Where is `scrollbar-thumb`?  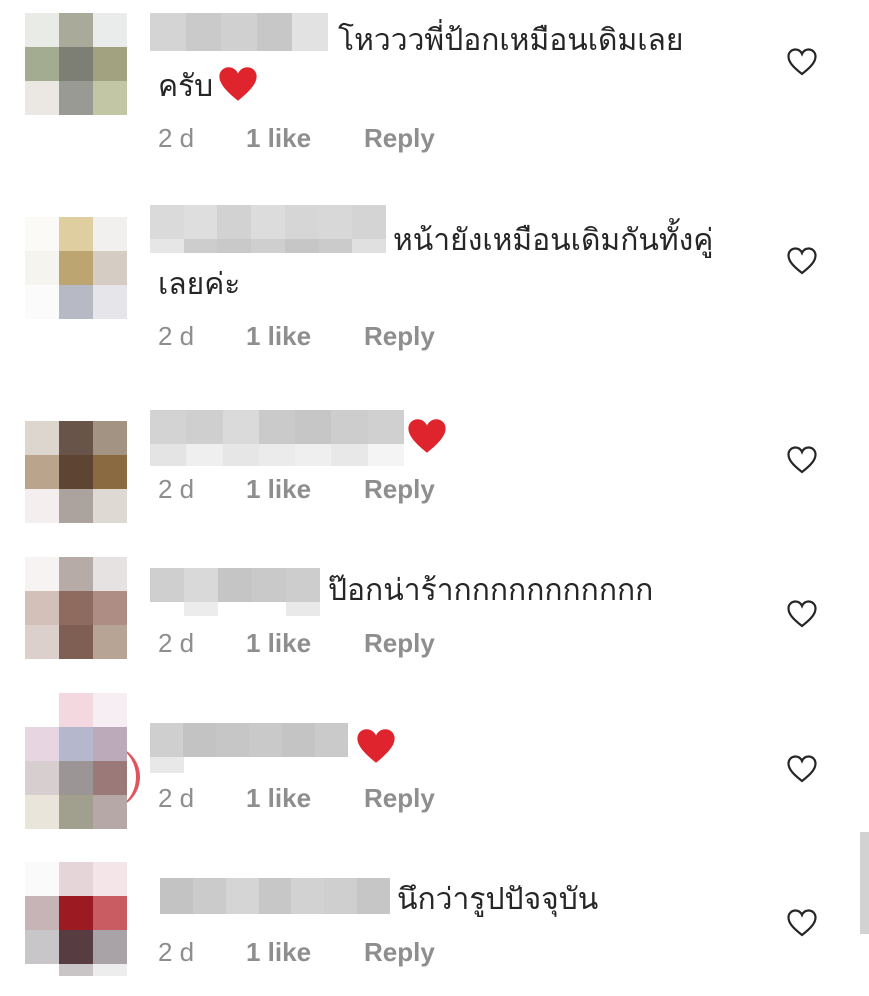
scrollbar-thumb is located at coordinates (864, 883).